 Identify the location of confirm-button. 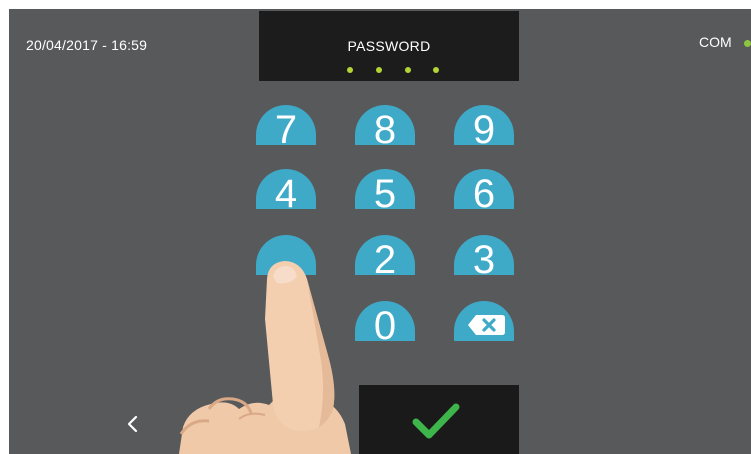
(439, 419).